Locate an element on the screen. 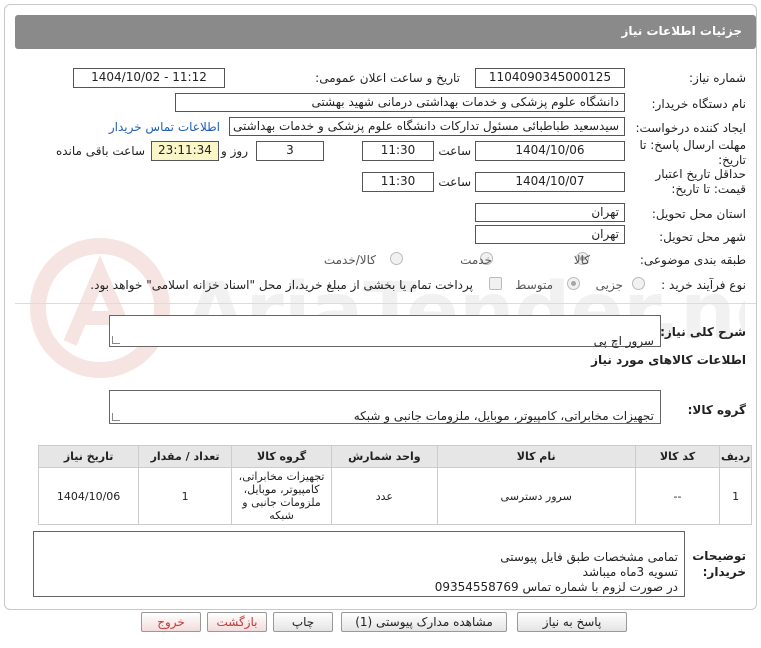  process-minor-radio is located at coordinates (638, 283).